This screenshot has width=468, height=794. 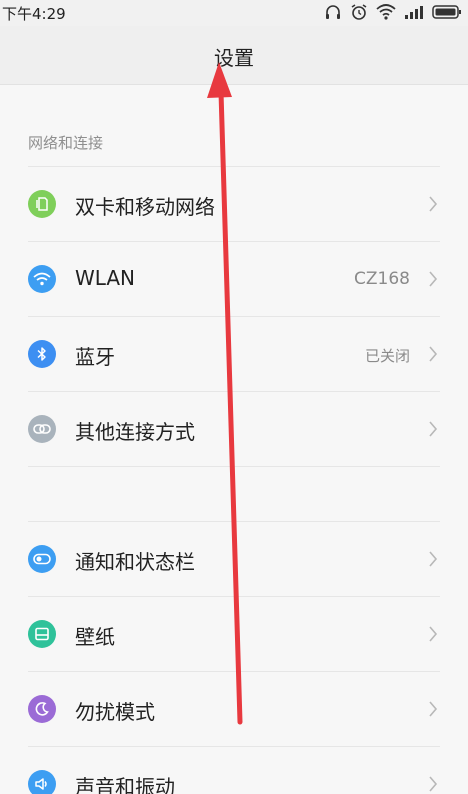 I want to click on page-title: 设置, so click(x=234, y=58).